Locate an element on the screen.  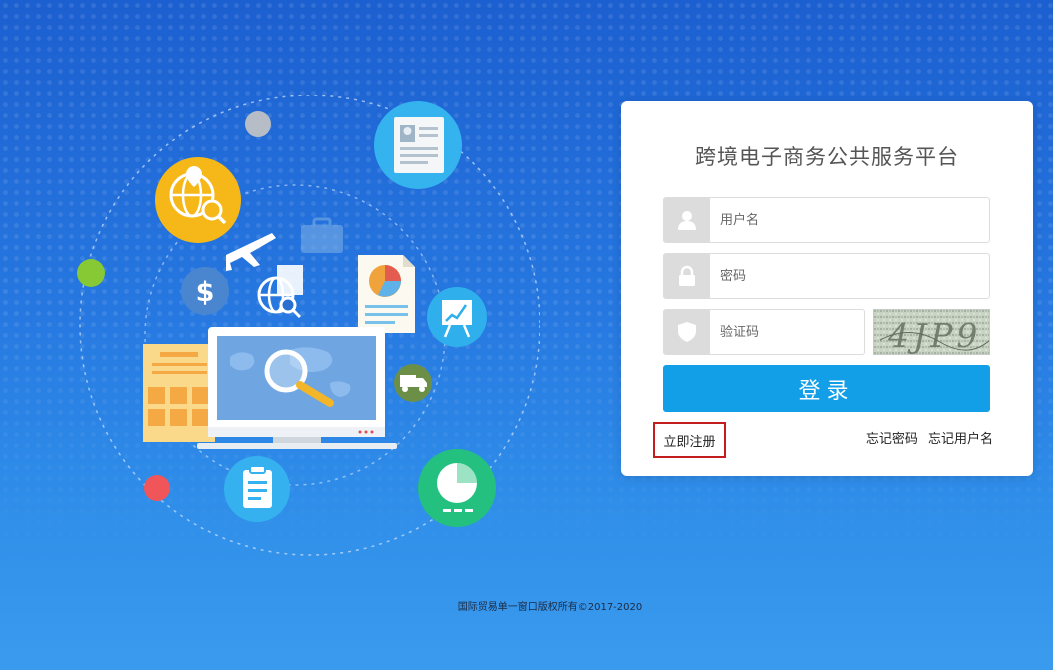
document-icon is located at coordinates (418, 145).